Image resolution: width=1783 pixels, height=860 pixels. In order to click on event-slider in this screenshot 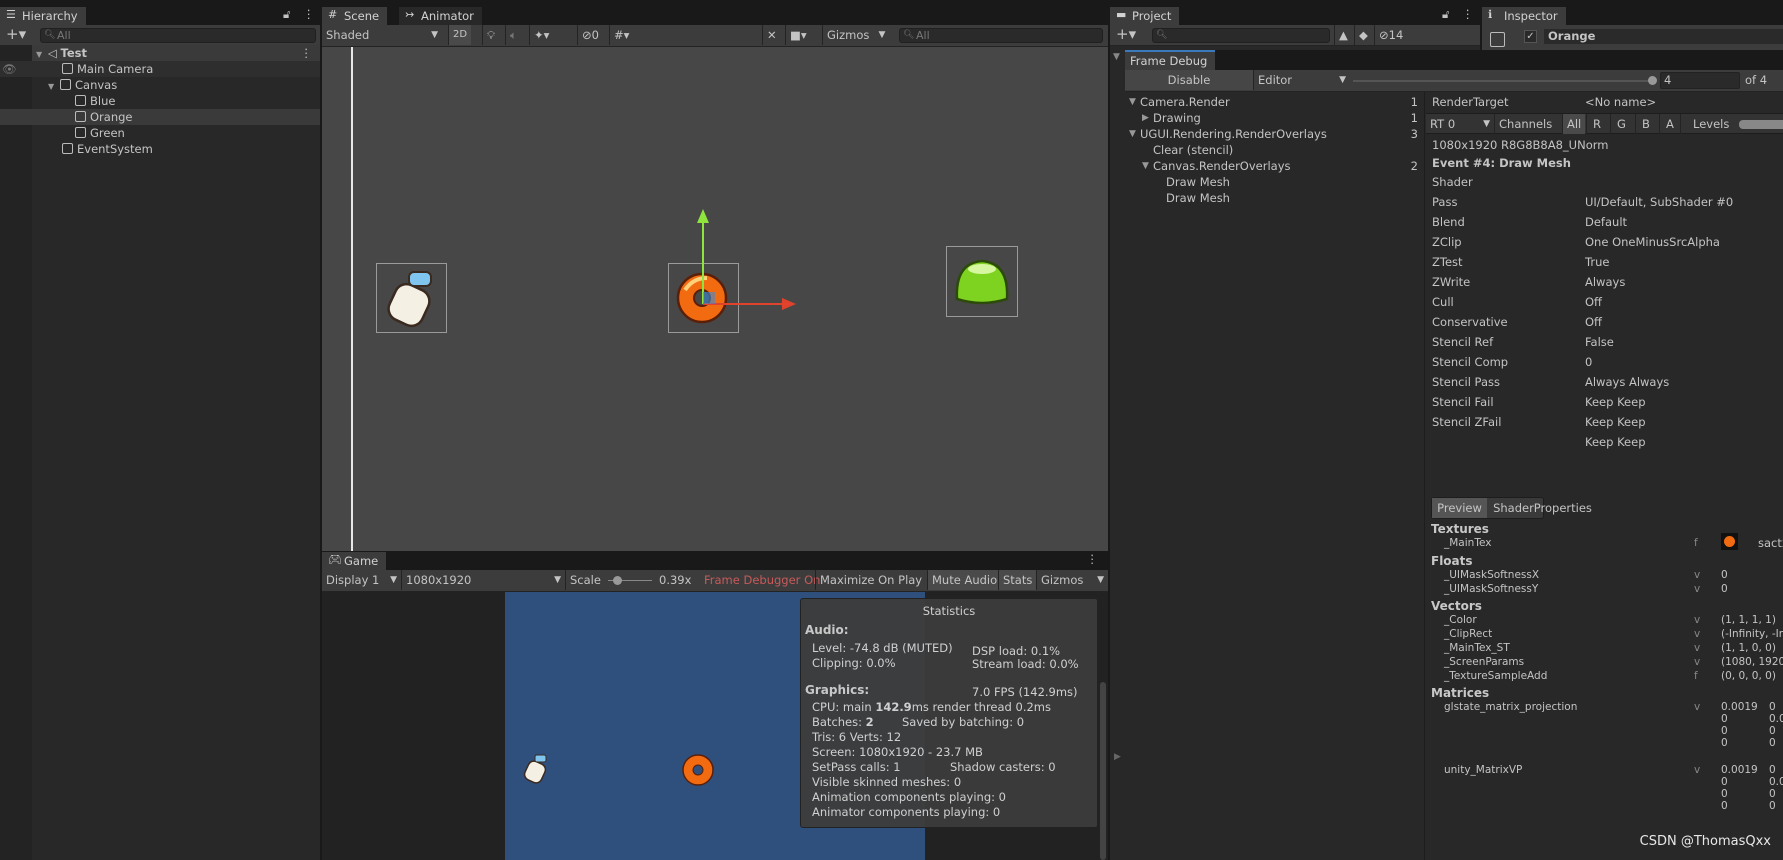, I will do `click(1503, 81)`.